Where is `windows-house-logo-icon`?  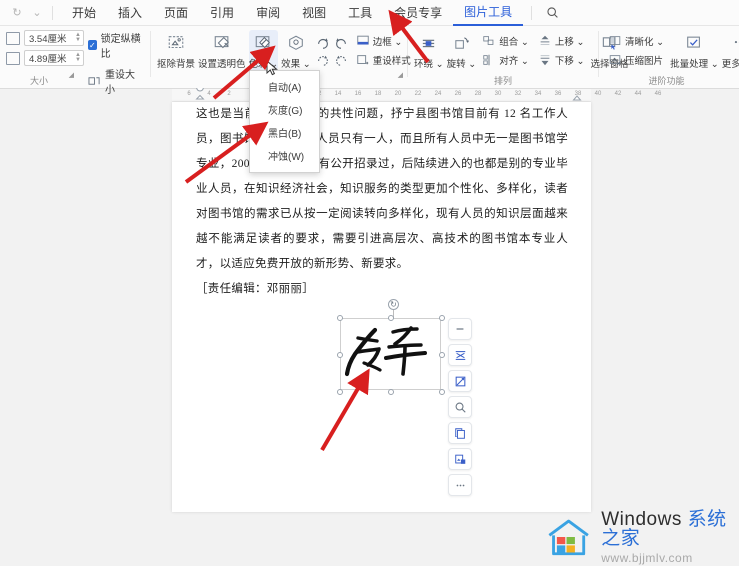 windows-house-logo-icon is located at coordinates (568, 537).